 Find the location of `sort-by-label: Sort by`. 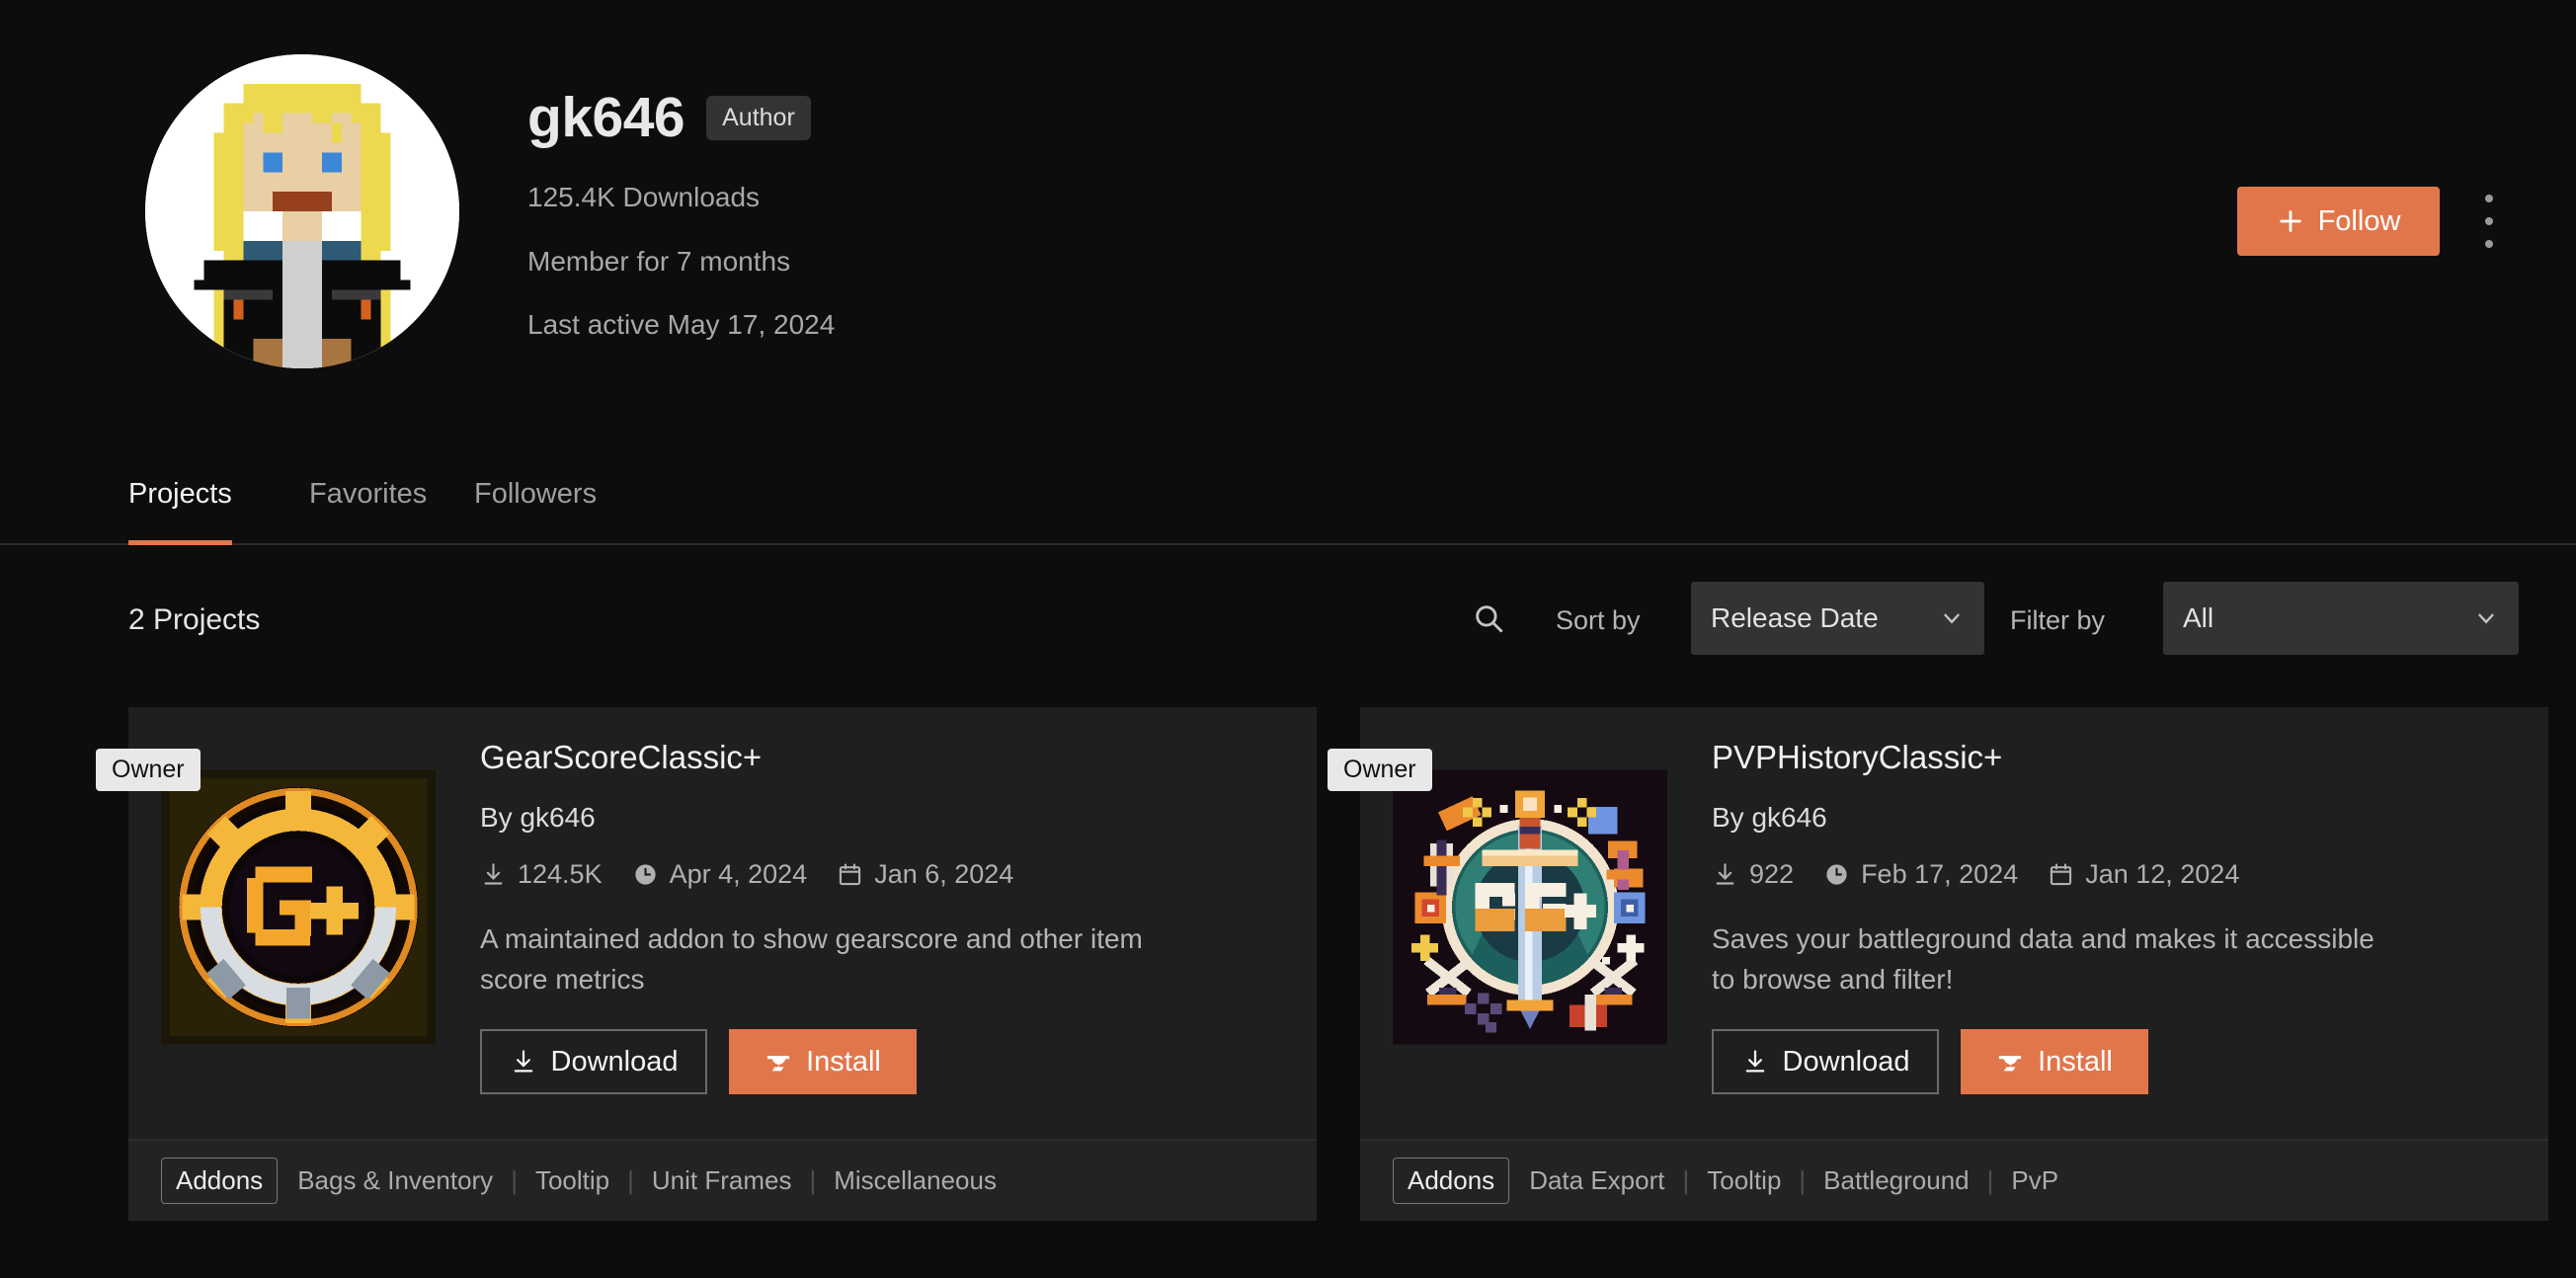

sort-by-label: Sort by is located at coordinates (1598, 620).